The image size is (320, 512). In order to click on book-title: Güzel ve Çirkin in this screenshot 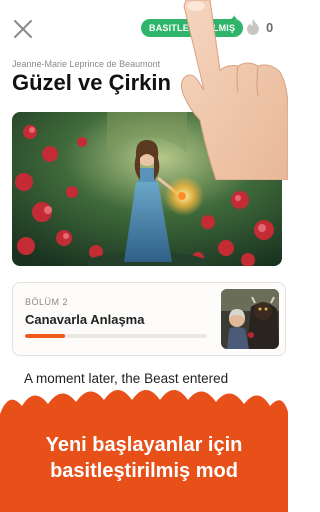, I will do `click(91, 82)`.